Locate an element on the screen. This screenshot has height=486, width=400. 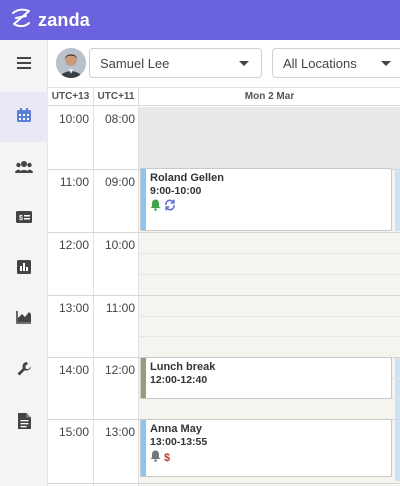
practitioner-select-value: Samuel Lee is located at coordinates (135, 63).